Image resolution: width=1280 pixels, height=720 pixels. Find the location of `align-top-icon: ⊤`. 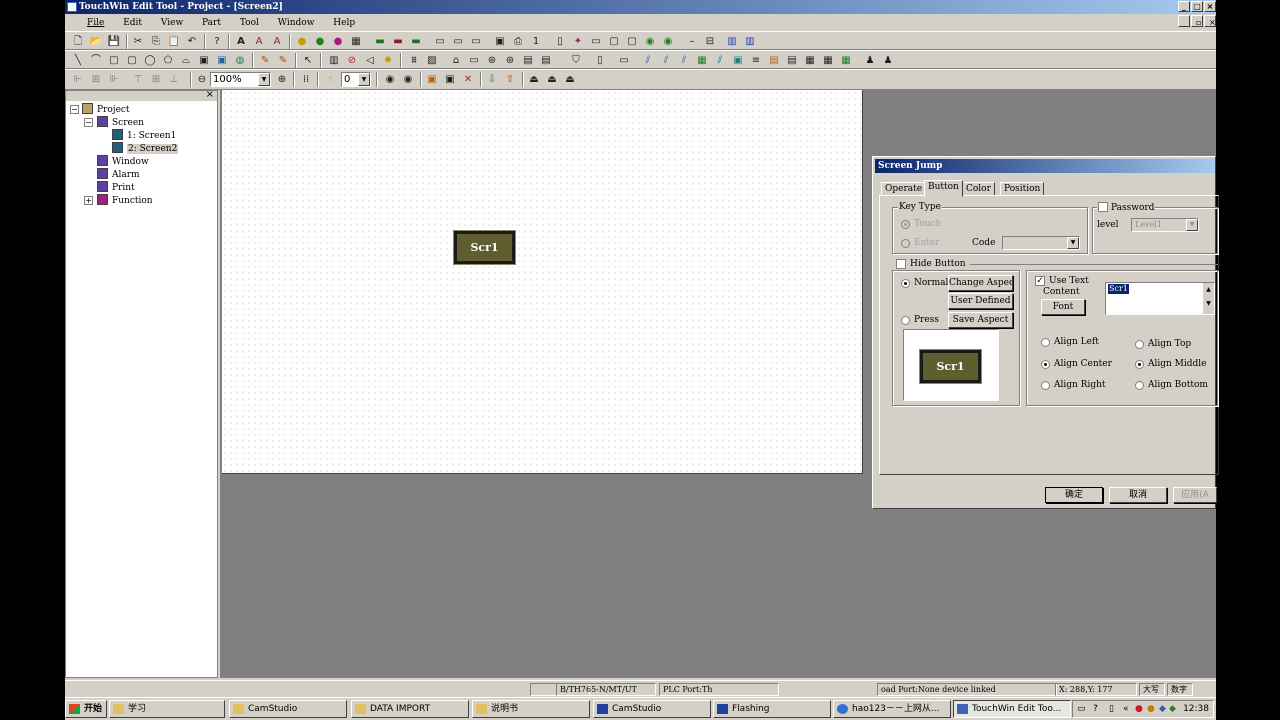

align-top-icon: ⊤ is located at coordinates (138, 79).